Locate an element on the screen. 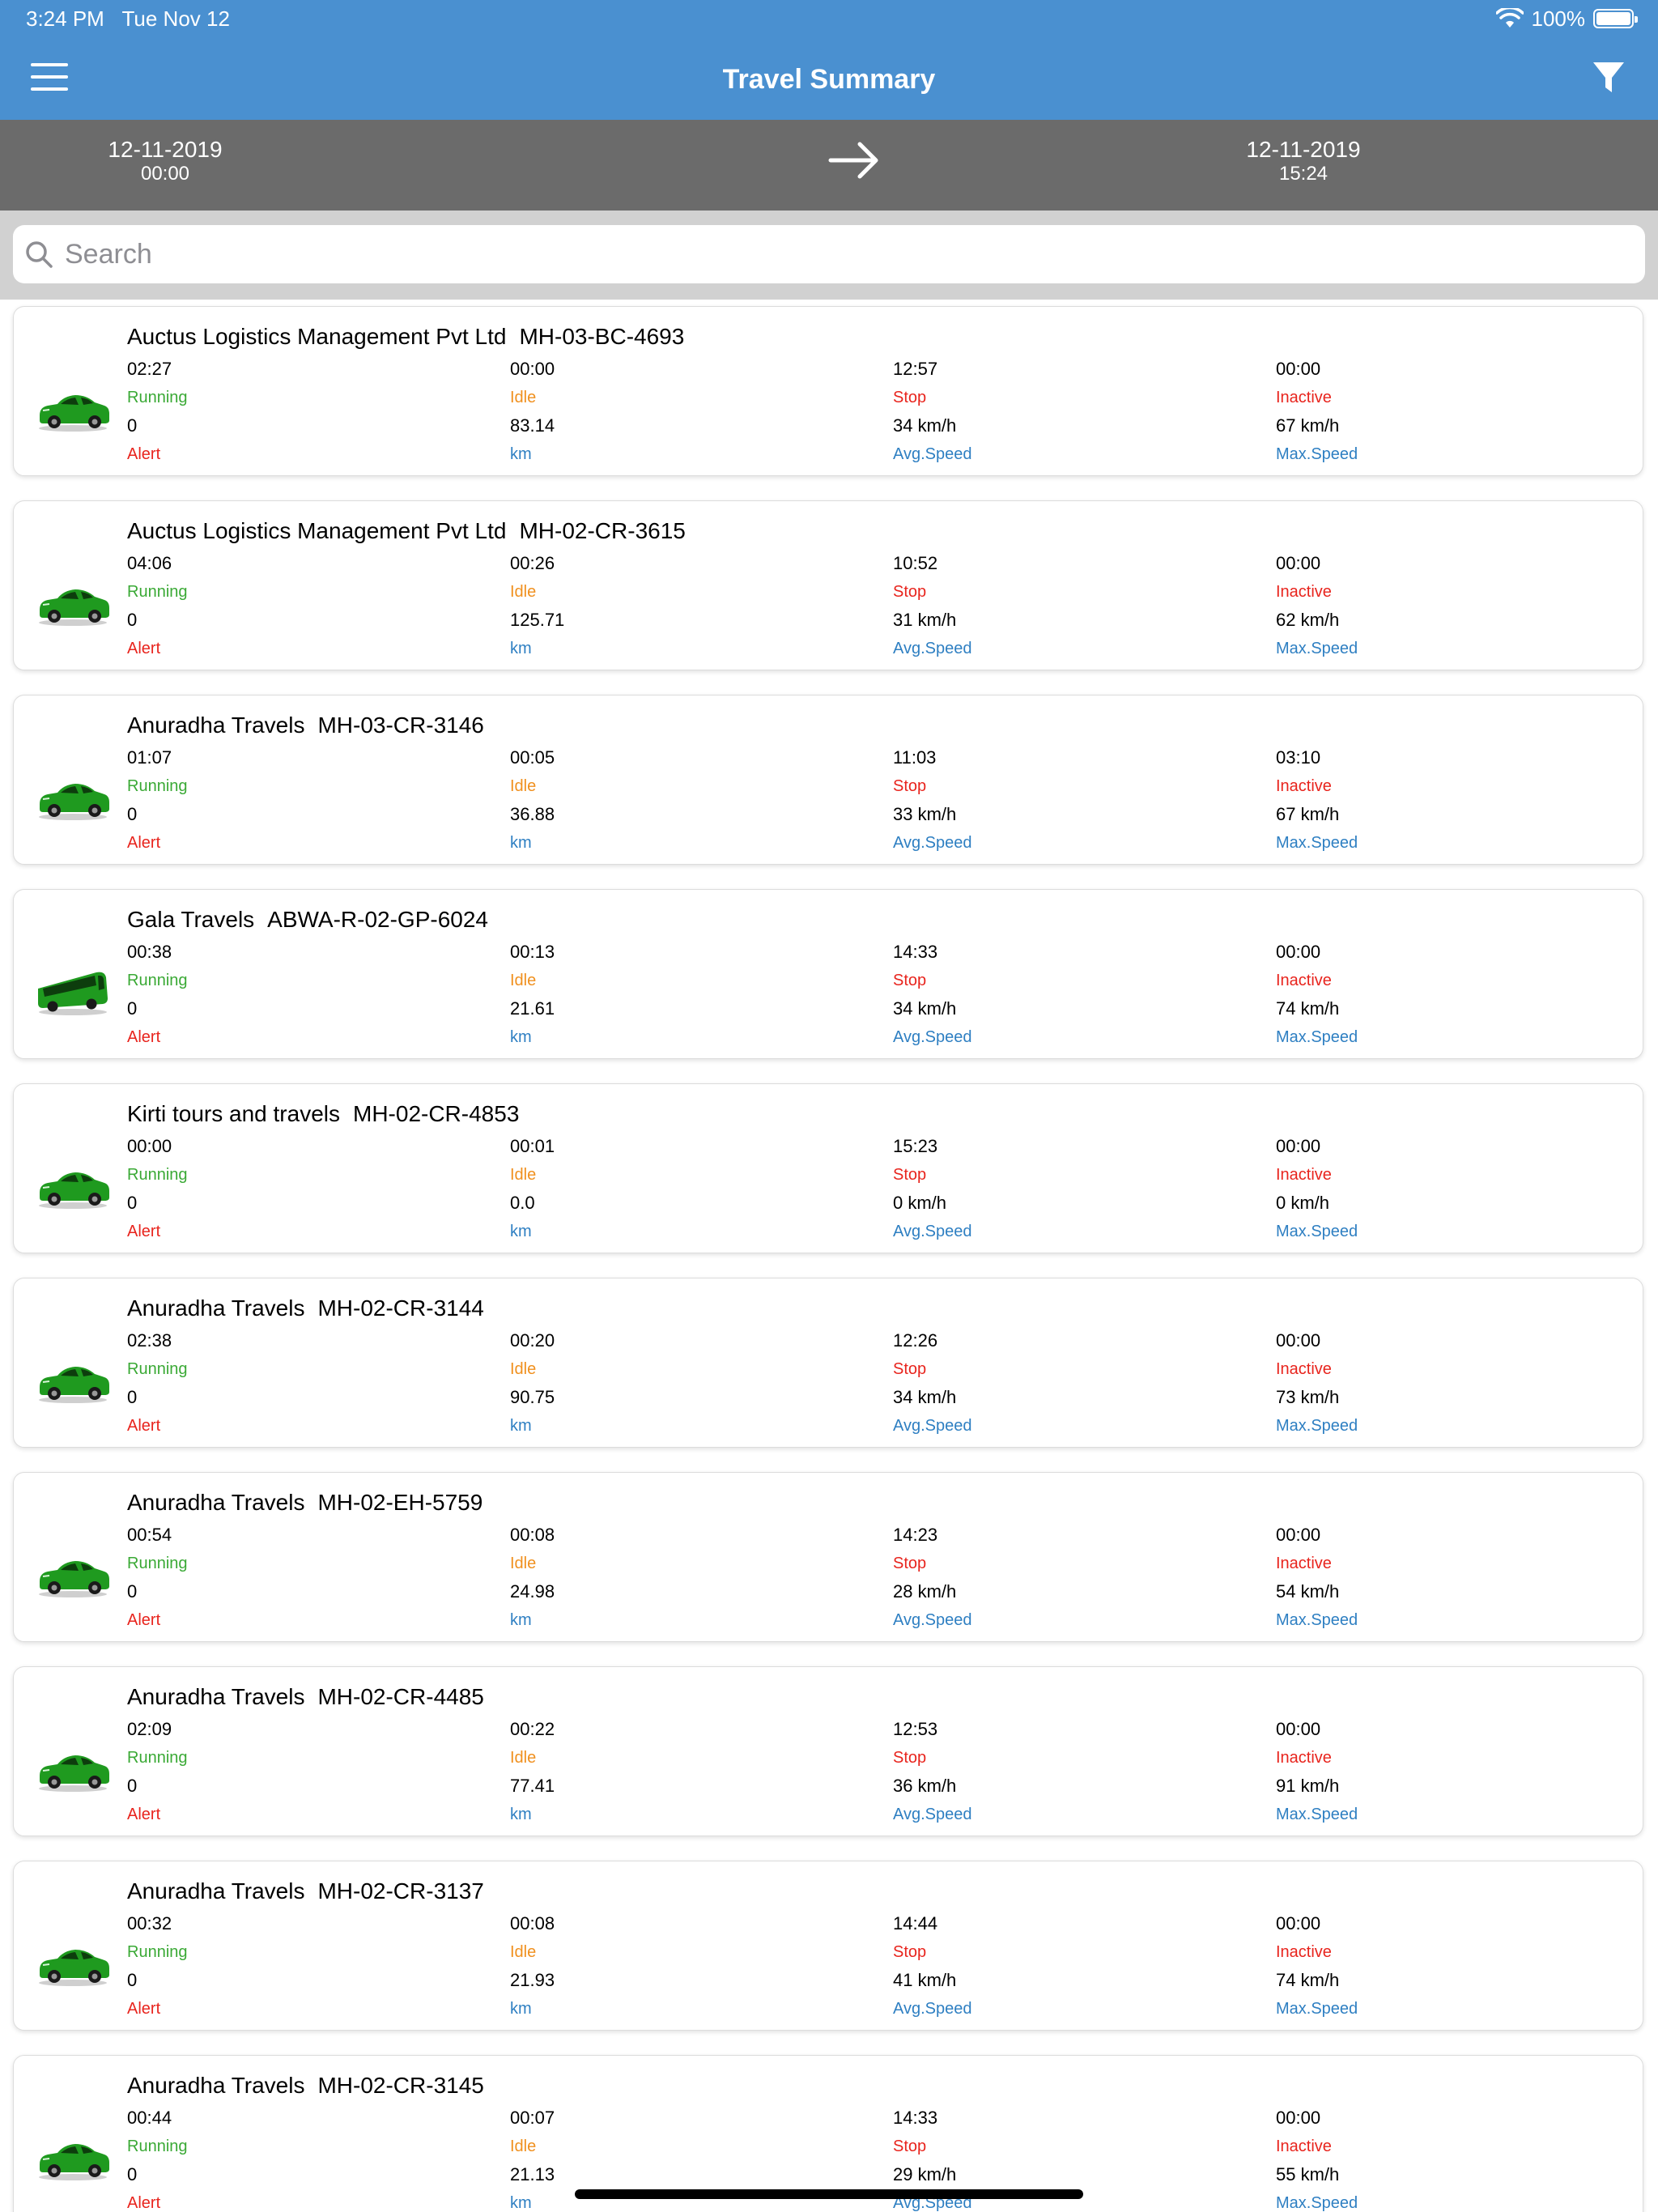 This screenshot has height=2212, width=1658. stat-column-stop: 14:23 Stop 28 km/h Avg.Speed is located at coordinates (1083, 1582).